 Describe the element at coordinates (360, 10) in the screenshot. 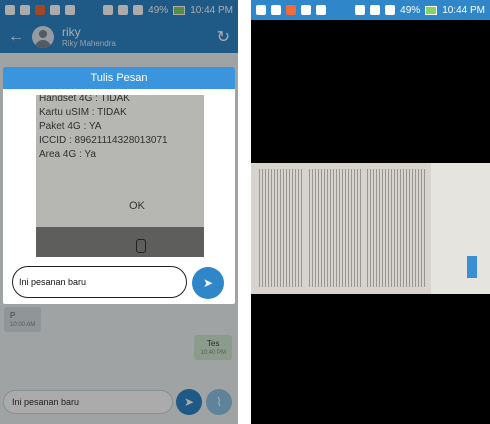

I see `vibrate-icon` at that location.